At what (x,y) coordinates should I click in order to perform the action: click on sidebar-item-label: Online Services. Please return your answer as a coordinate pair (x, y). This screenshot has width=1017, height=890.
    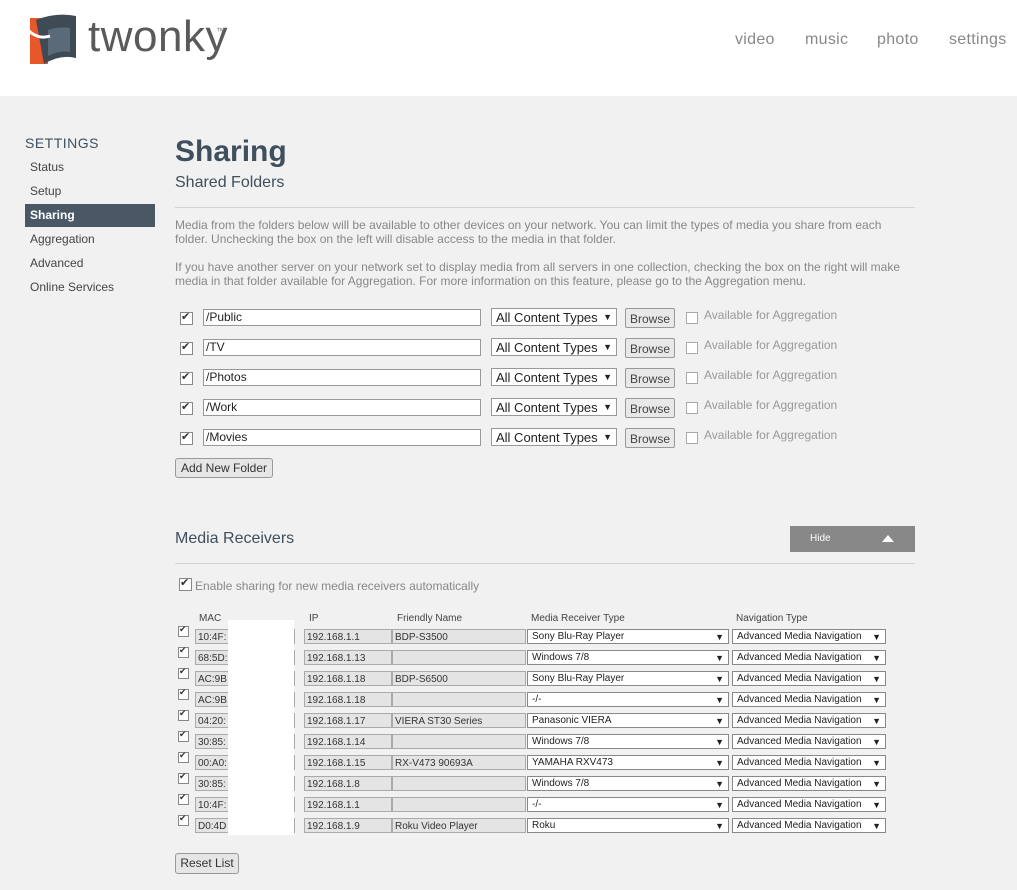
    Looking at the image, I should click on (72, 287).